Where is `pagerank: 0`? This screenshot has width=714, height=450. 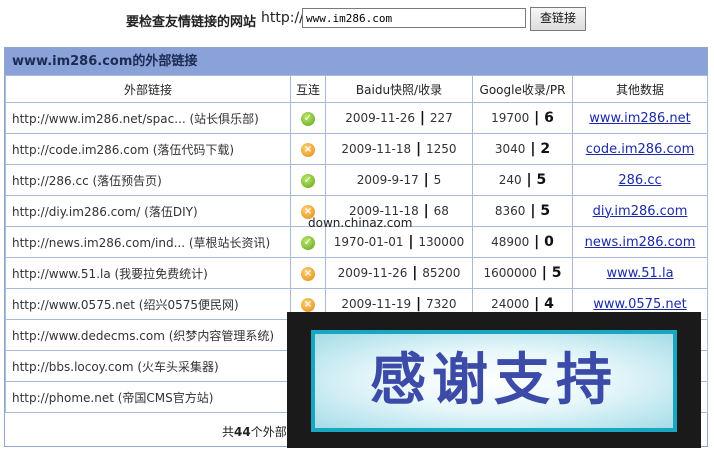
pagerank: 0 is located at coordinates (549, 242).